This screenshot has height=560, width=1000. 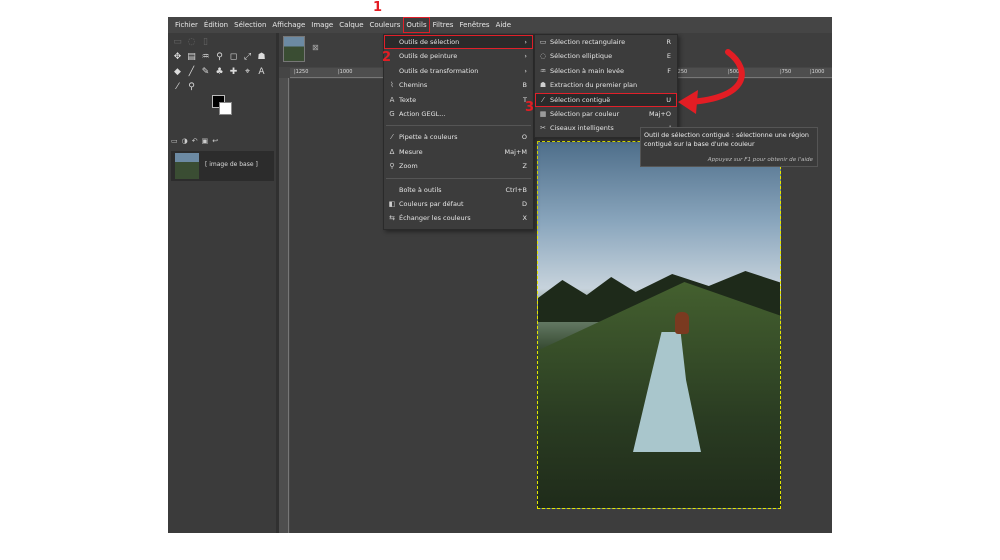 I want to click on menu-item-shortcut: O, so click(x=524, y=137).